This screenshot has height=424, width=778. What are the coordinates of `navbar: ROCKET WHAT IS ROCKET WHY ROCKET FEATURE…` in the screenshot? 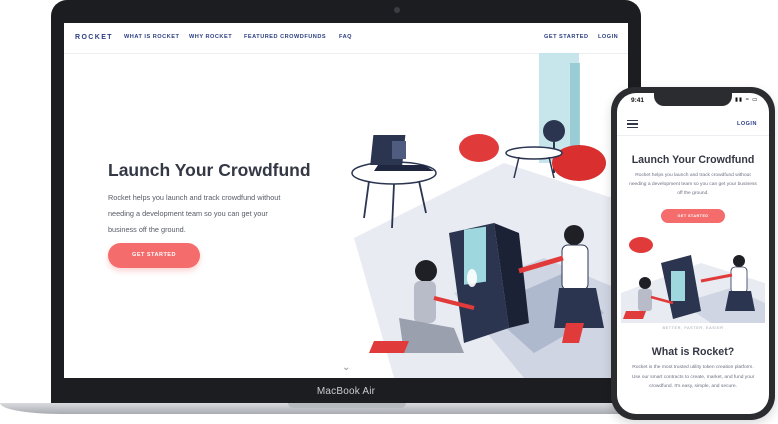 It's located at (346, 38).